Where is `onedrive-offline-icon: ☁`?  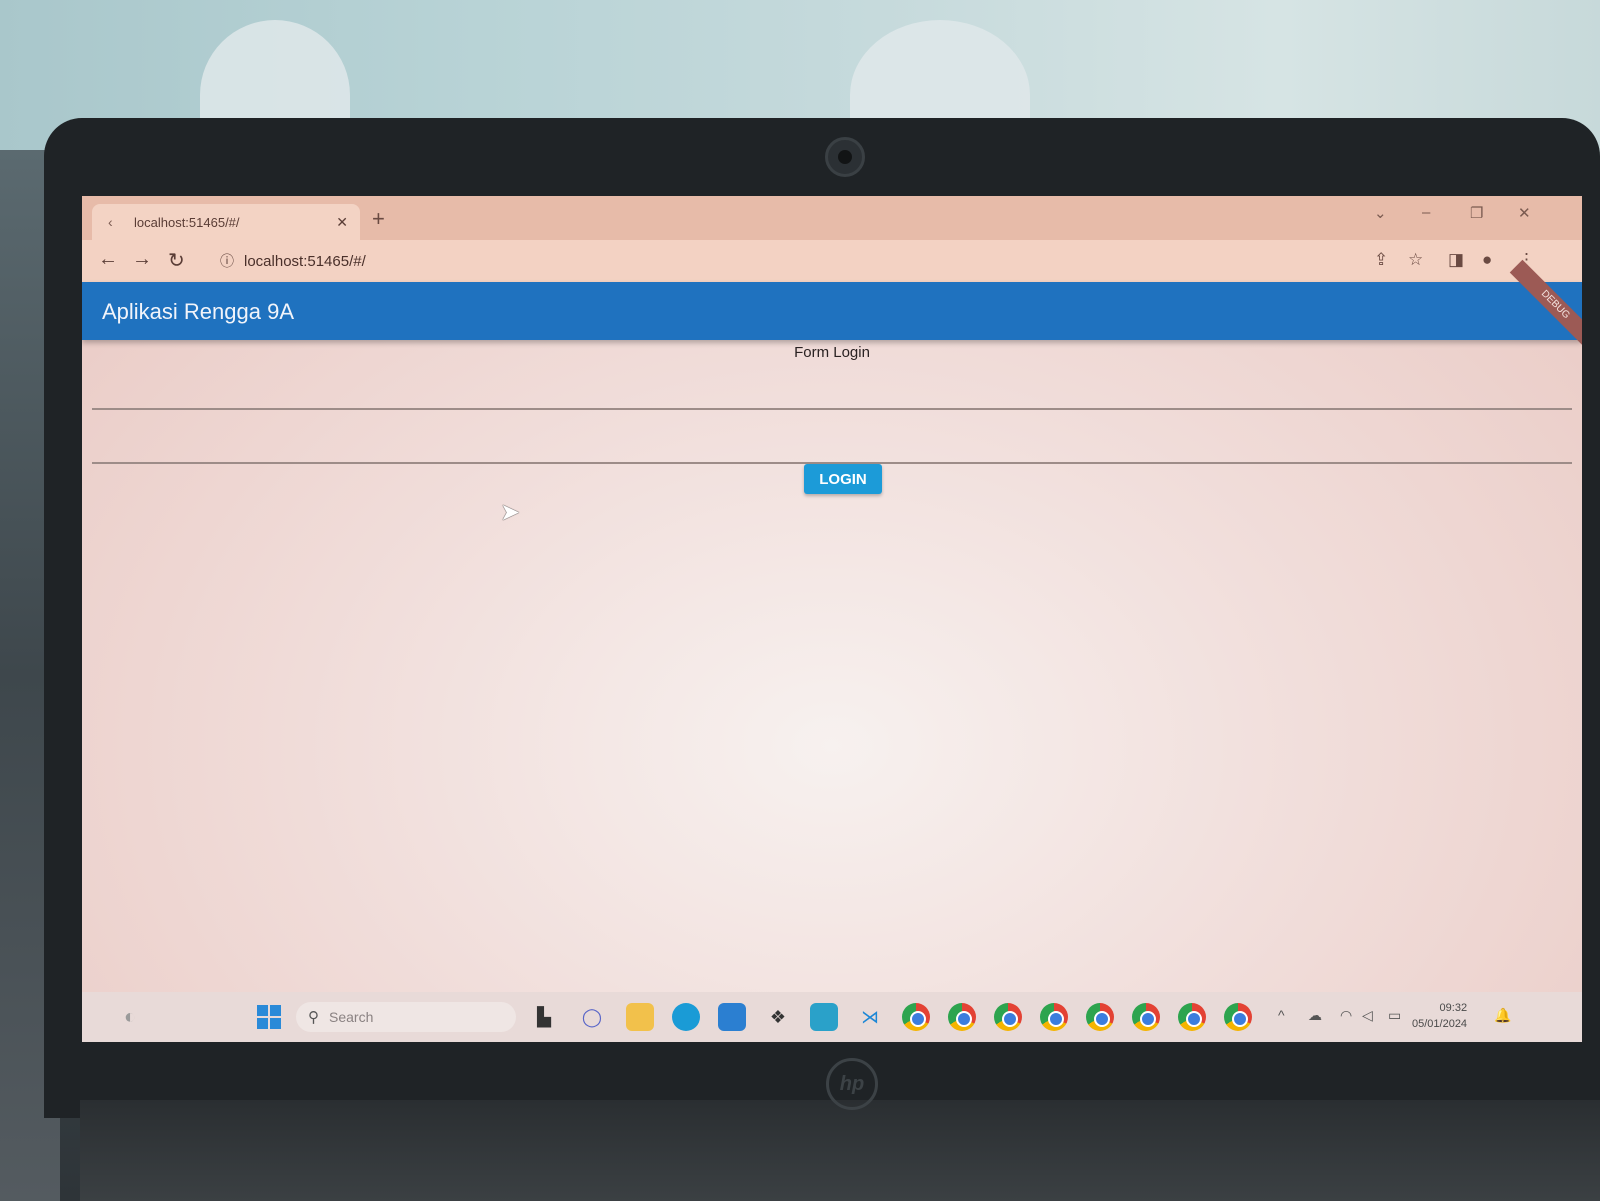 onedrive-offline-icon: ☁ is located at coordinates (1315, 1015).